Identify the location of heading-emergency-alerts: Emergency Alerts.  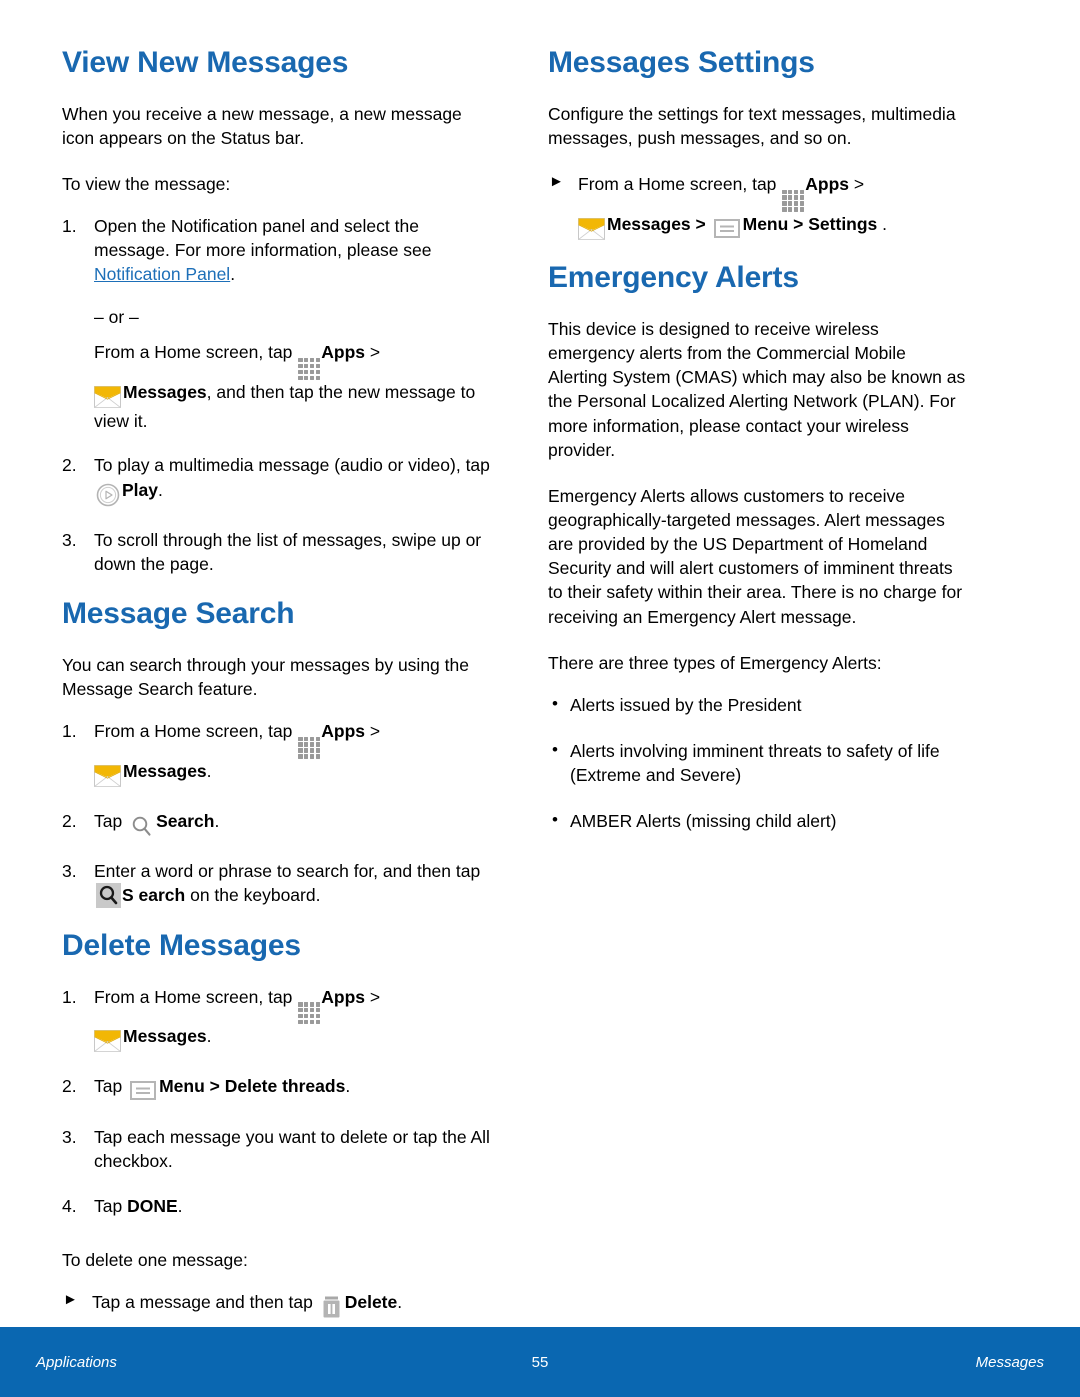
(673, 278).